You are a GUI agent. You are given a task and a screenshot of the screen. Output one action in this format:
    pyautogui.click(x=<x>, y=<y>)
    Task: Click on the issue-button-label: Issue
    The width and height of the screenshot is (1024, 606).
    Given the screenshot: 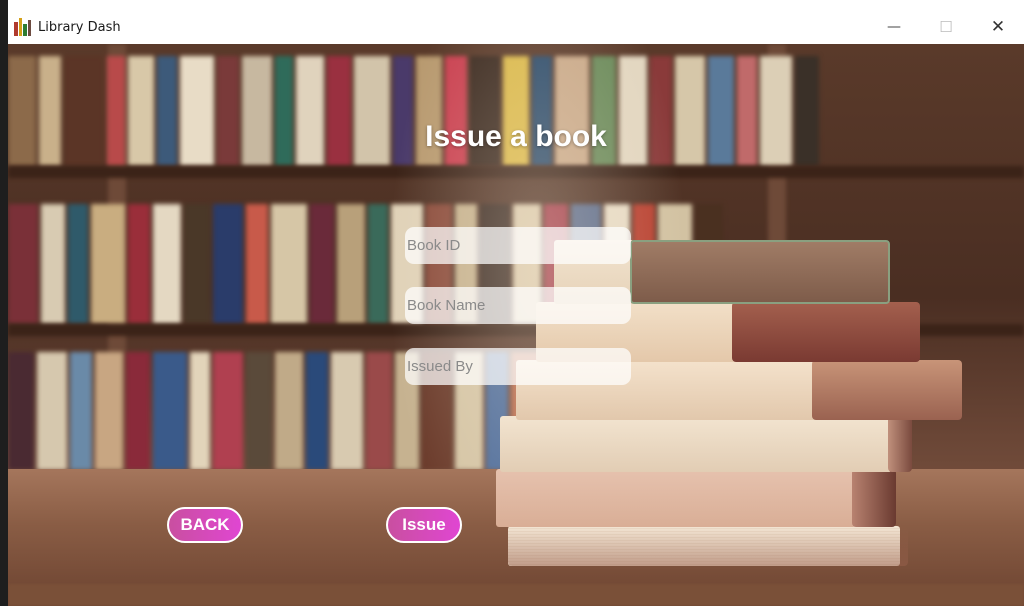 What is the action you would take?
    pyautogui.click(x=424, y=524)
    